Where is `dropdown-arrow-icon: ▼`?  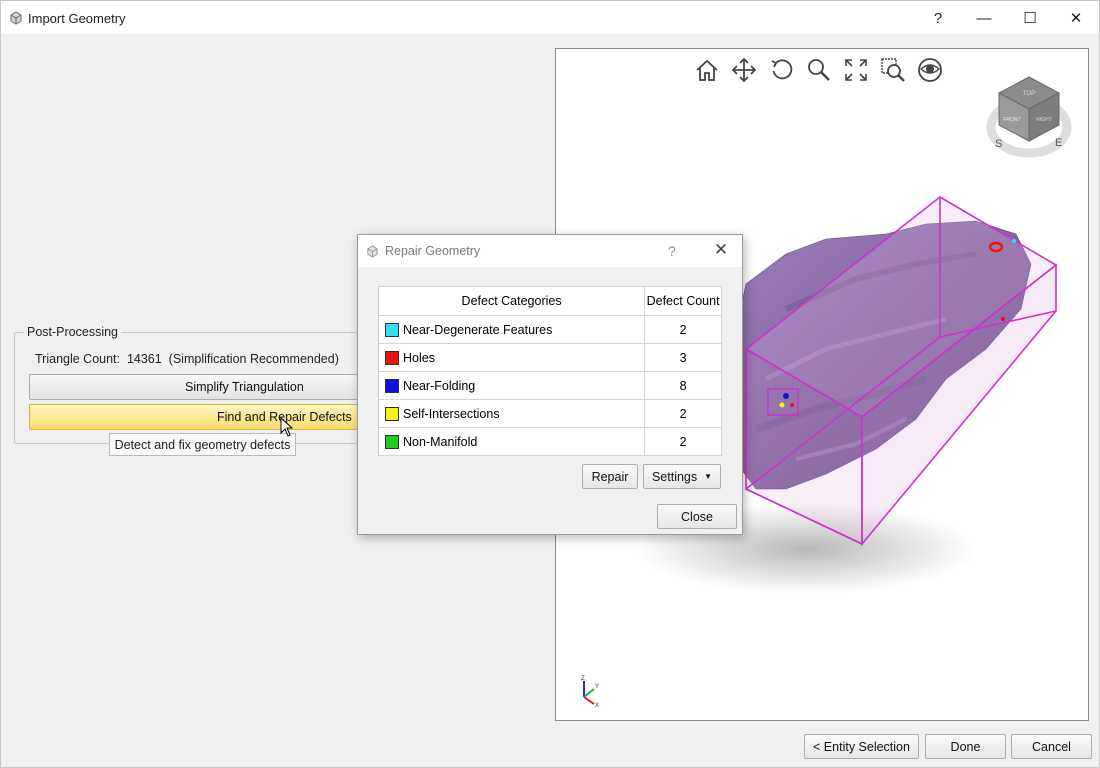 dropdown-arrow-icon: ▼ is located at coordinates (708, 476).